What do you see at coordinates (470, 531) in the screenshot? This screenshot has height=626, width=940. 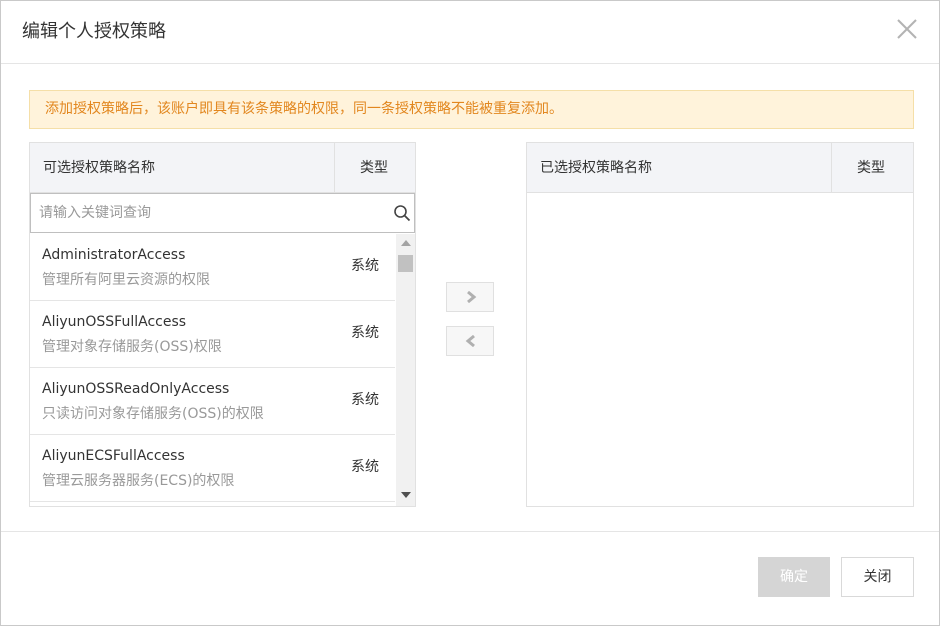 I see `footer-divider` at bounding box center [470, 531].